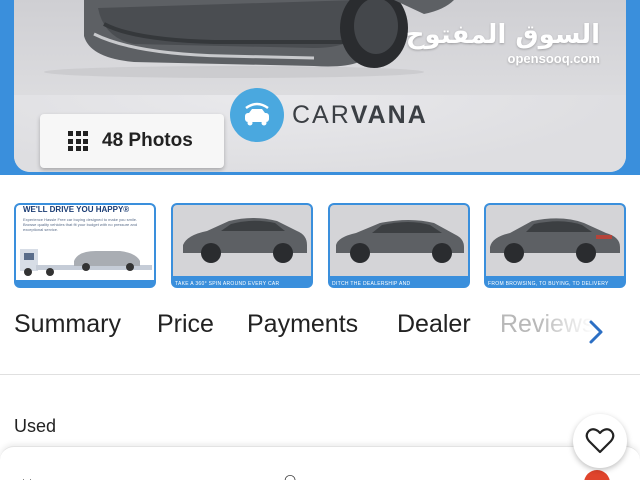  What do you see at coordinates (389, 114) in the screenshot?
I see `carvana-word-bold: VANA` at bounding box center [389, 114].